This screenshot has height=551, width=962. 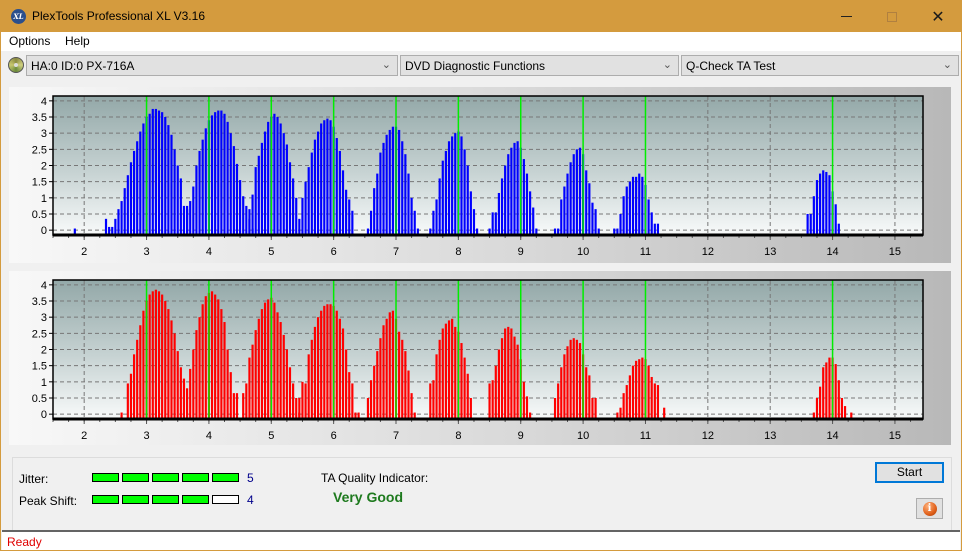 What do you see at coordinates (34, 479) in the screenshot?
I see `jitter-label: Jitter:` at bounding box center [34, 479].